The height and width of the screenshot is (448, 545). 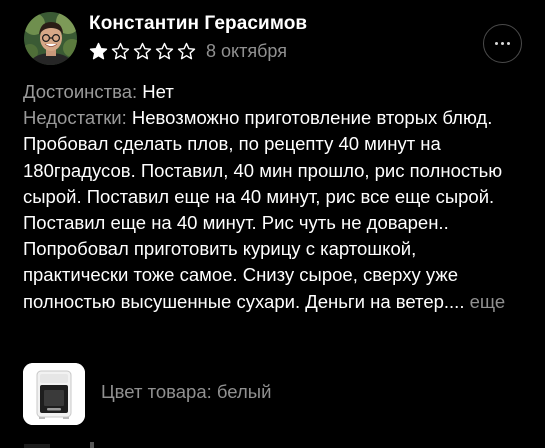 What do you see at coordinates (98, 50) in the screenshot?
I see `star-filled-icon` at bounding box center [98, 50].